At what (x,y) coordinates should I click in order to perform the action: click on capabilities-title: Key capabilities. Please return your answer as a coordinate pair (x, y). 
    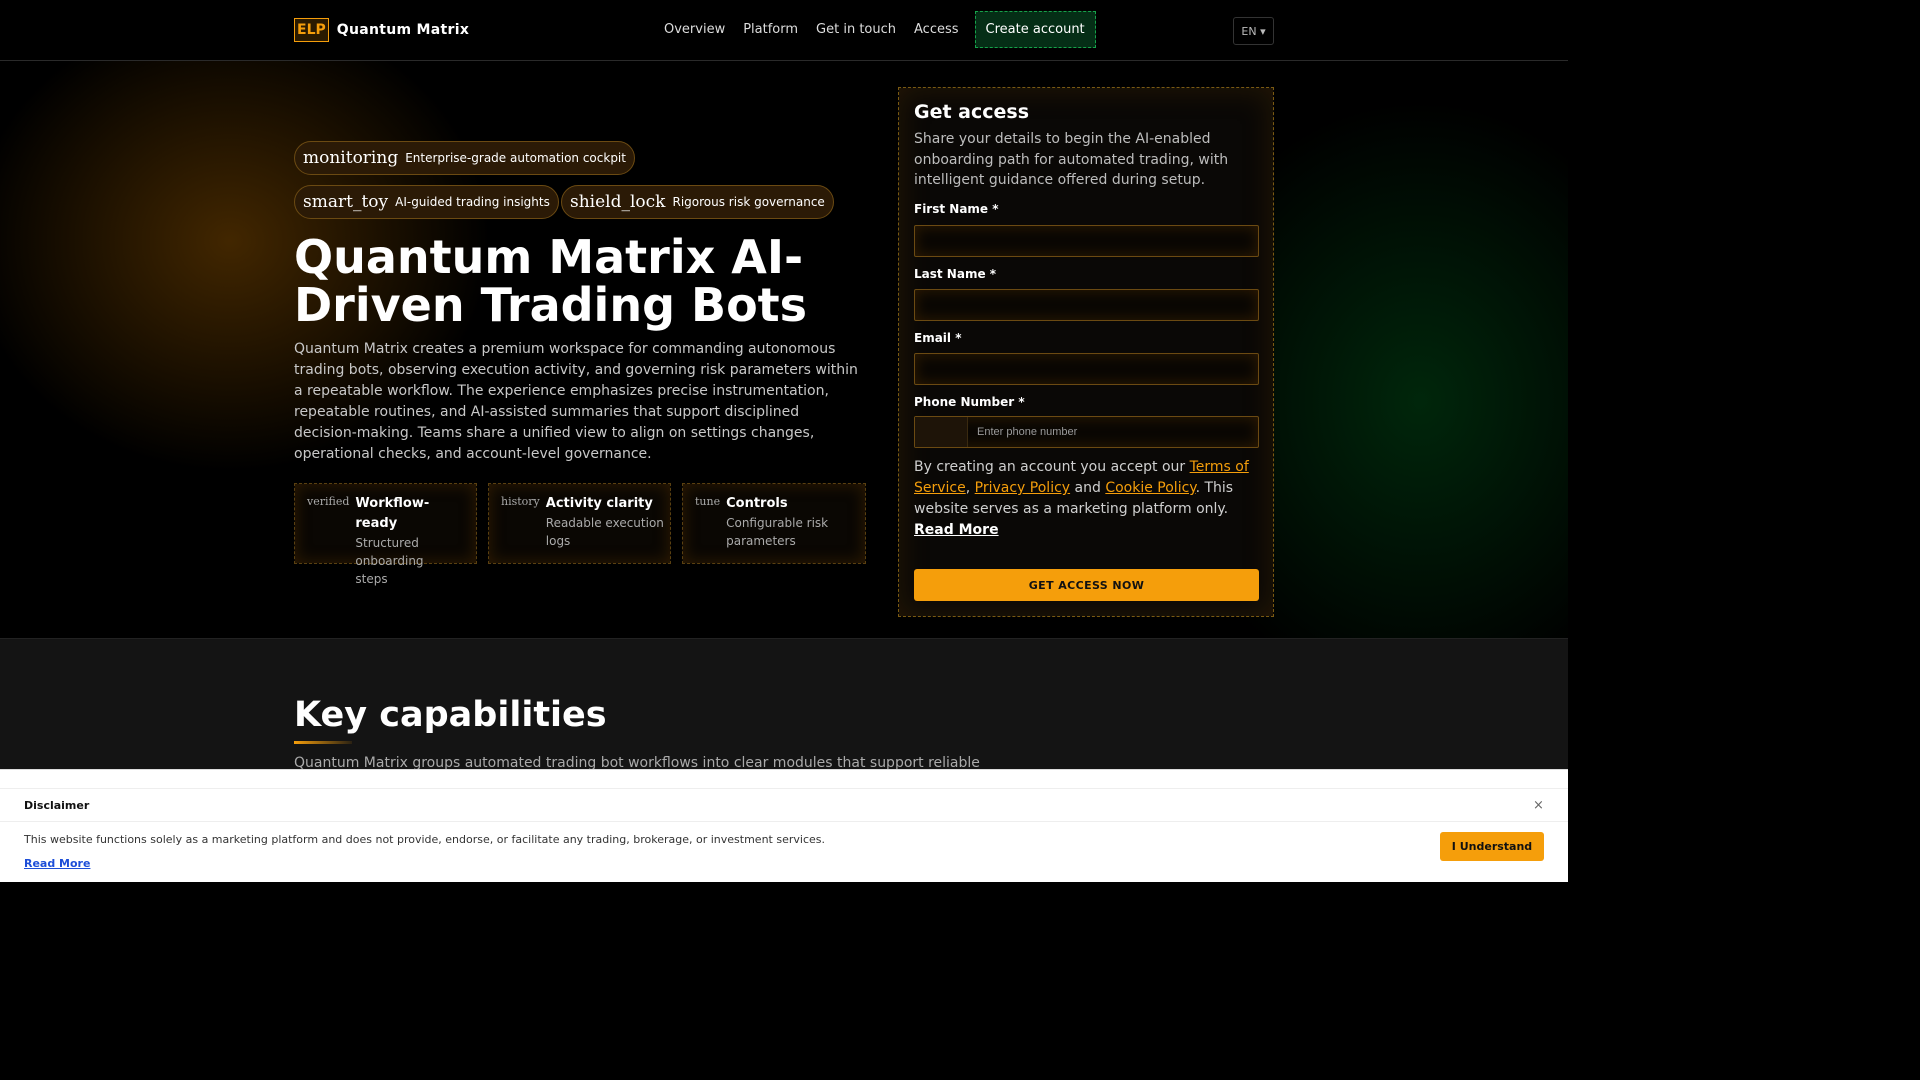
    Looking at the image, I should click on (450, 715).